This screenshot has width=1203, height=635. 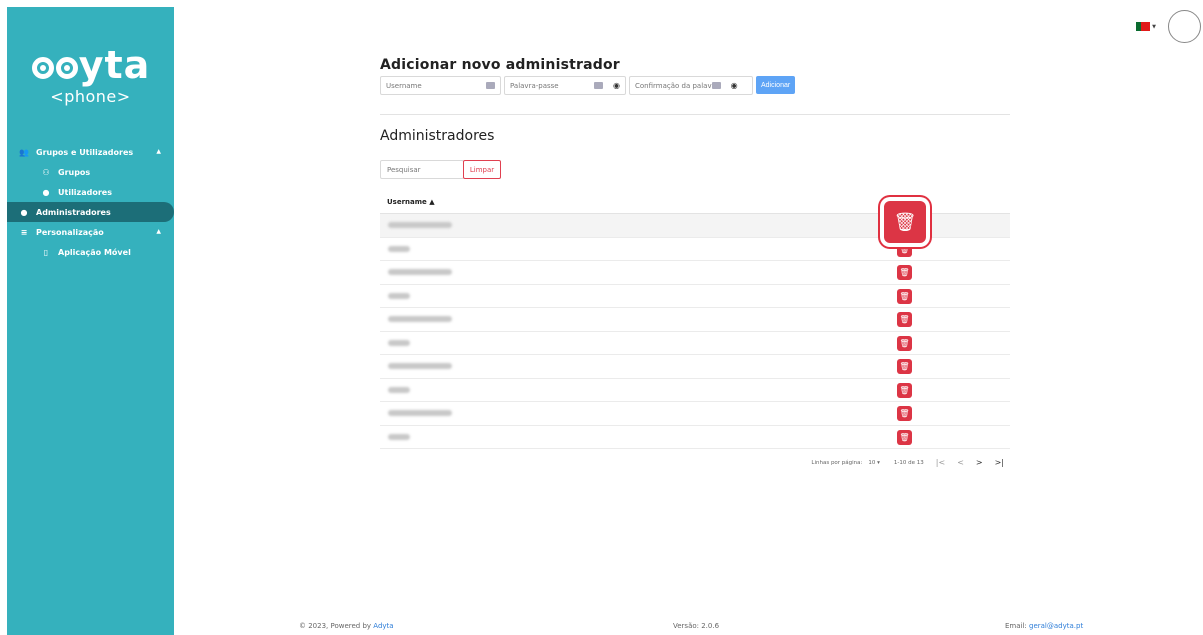 I want to click on sliders-icon: ≡, so click(x=24, y=232).